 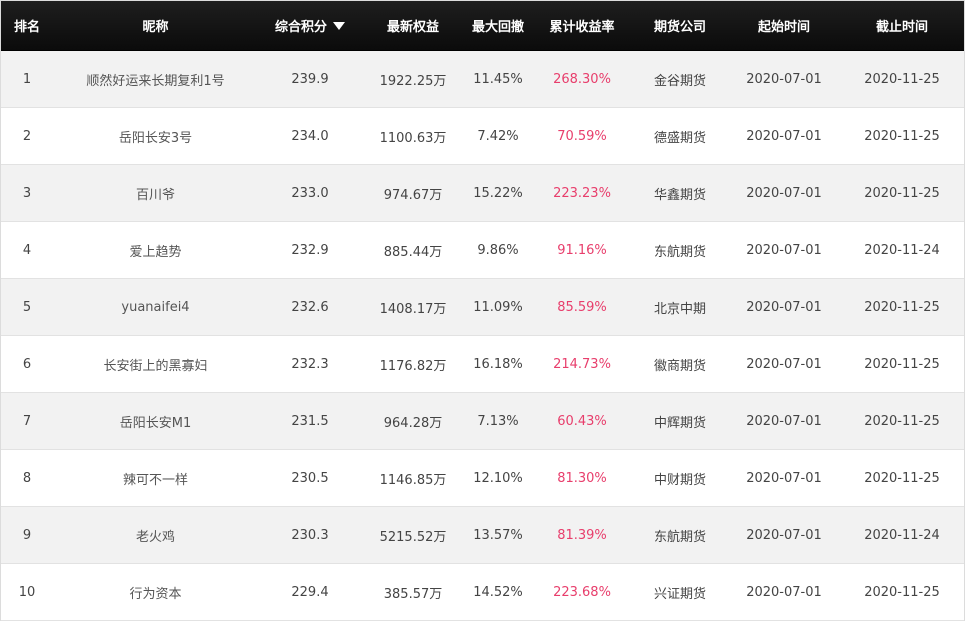 What do you see at coordinates (310, 421) in the screenshot?
I see `score-cell: 231.5` at bounding box center [310, 421].